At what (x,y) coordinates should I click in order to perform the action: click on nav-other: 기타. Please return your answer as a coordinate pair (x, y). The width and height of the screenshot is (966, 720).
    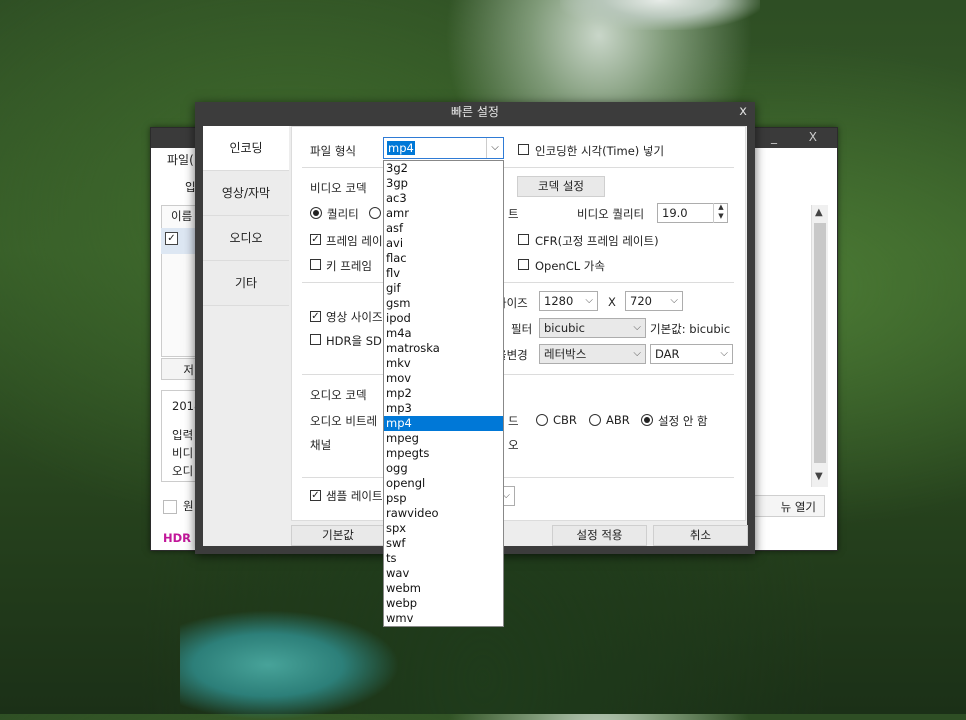
    Looking at the image, I should click on (246, 283).